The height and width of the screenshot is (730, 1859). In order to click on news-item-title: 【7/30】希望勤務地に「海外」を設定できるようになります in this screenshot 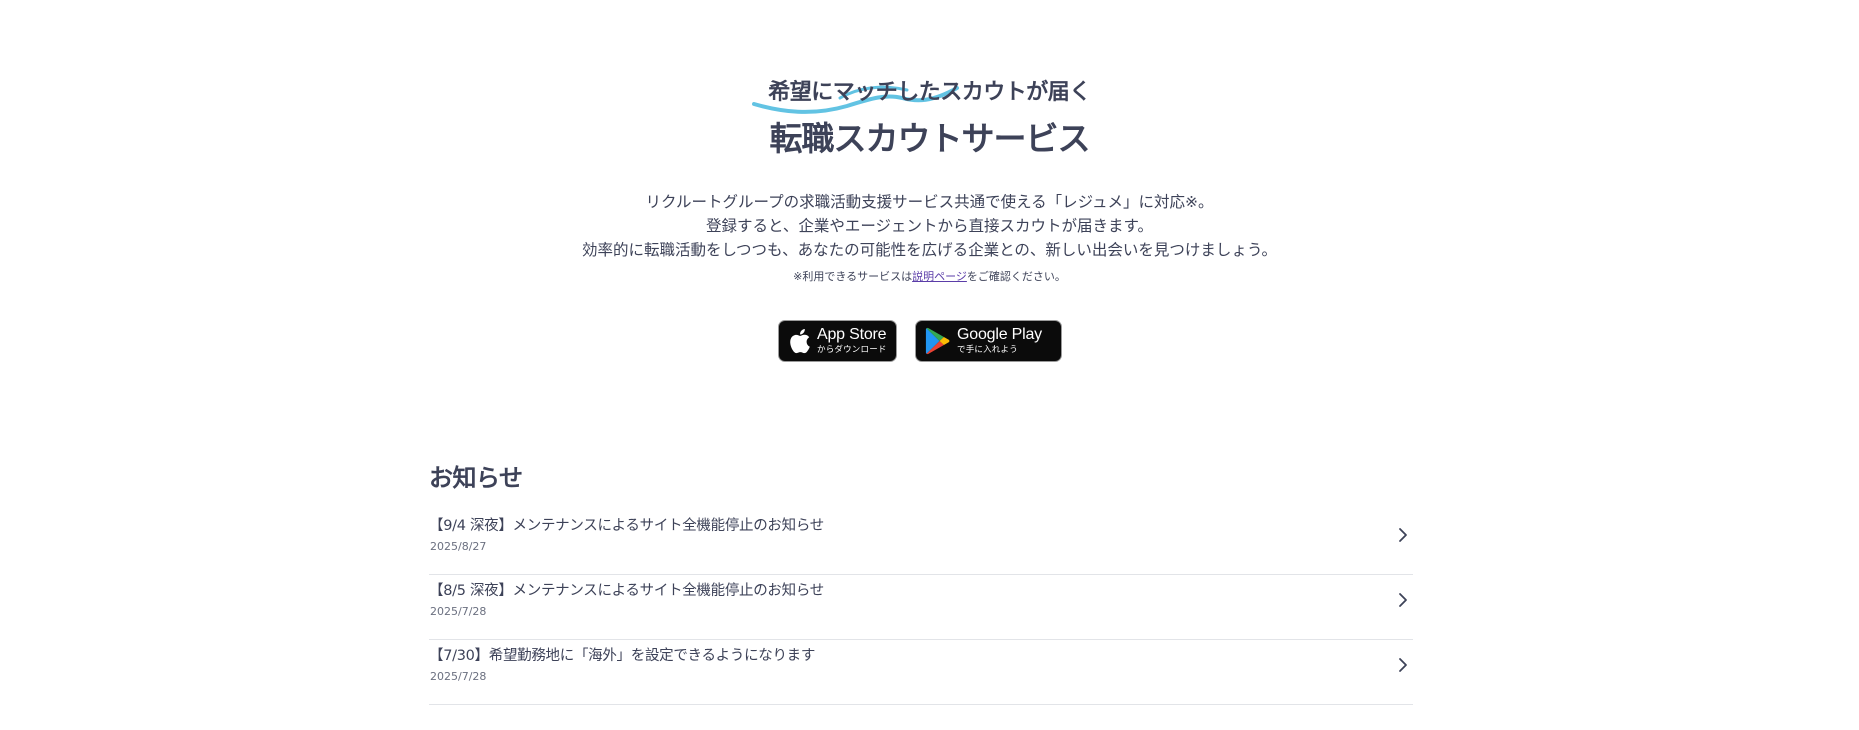, I will do `click(622, 656)`.